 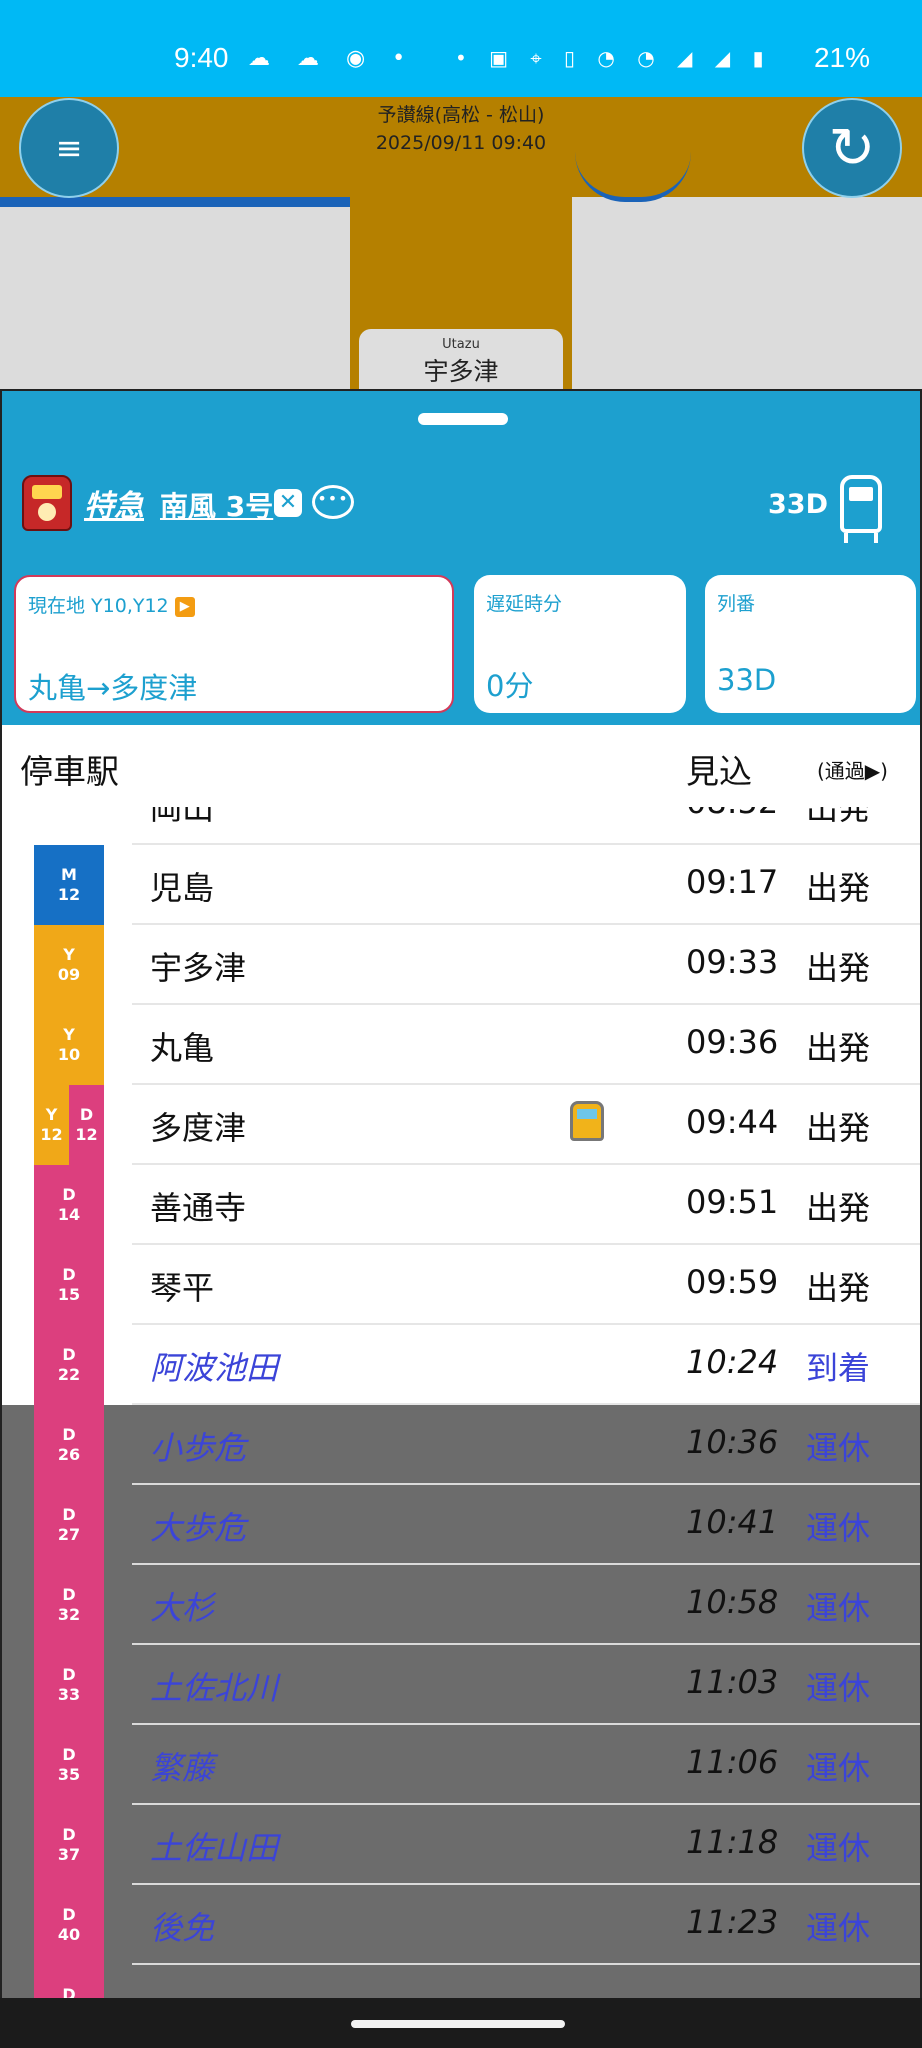 What do you see at coordinates (732, 1202) in the screenshot?
I see `stop-time: 09:51` at bounding box center [732, 1202].